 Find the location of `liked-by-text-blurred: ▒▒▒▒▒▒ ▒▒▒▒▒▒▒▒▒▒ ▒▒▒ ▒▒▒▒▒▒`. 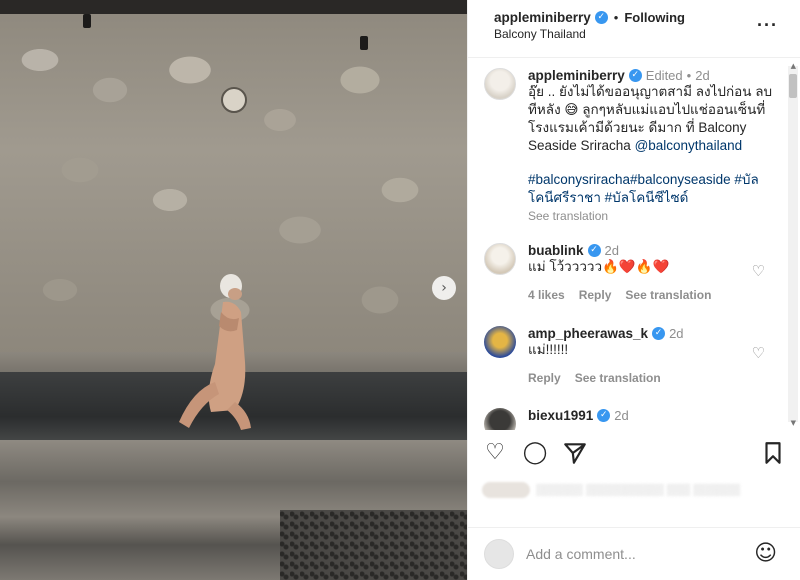

liked-by-text-blurred: ▒▒▒▒▒▒ ▒▒▒▒▒▒▒▒▒▒ ▒▒▒ ▒▒▒▒▒▒ is located at coordinates (638, 490).